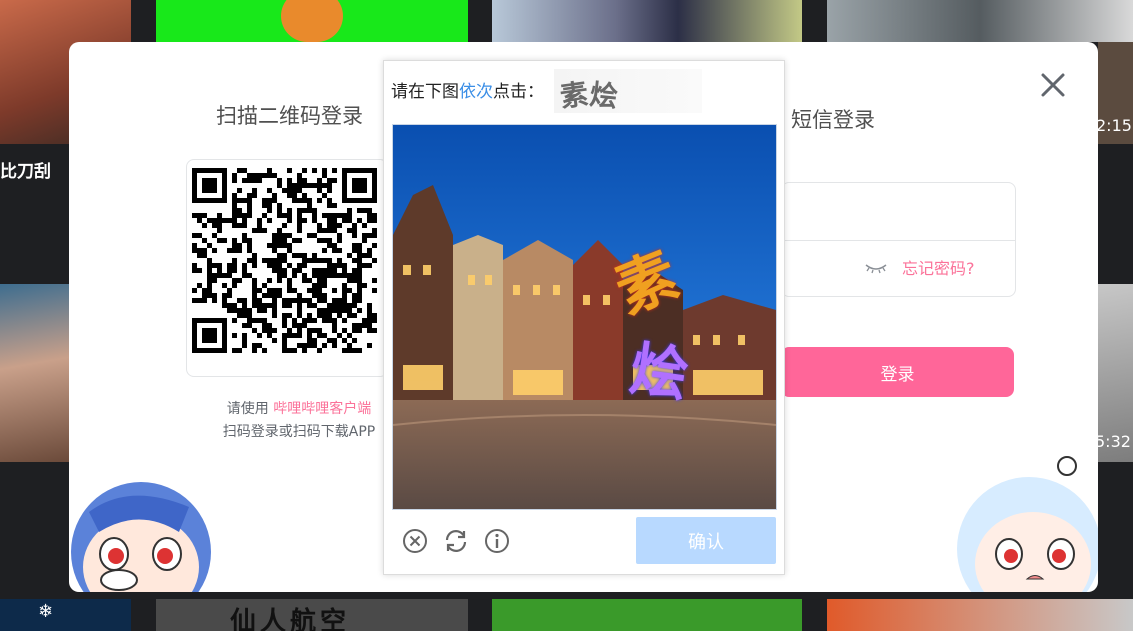 The height and width of the screenshot is (631, 1133). Describe the element at coordinates (250, 409) in the screenshot. I see `qr-hint-prefix: 请使用` at that location.